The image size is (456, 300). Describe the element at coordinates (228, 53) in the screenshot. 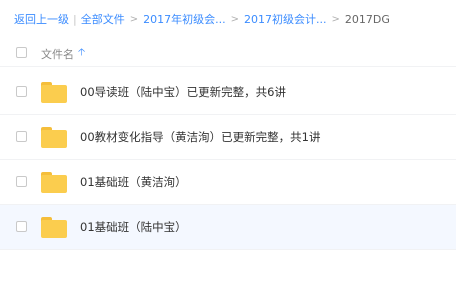

I see `list-header: 文件名 🡡` at that location.